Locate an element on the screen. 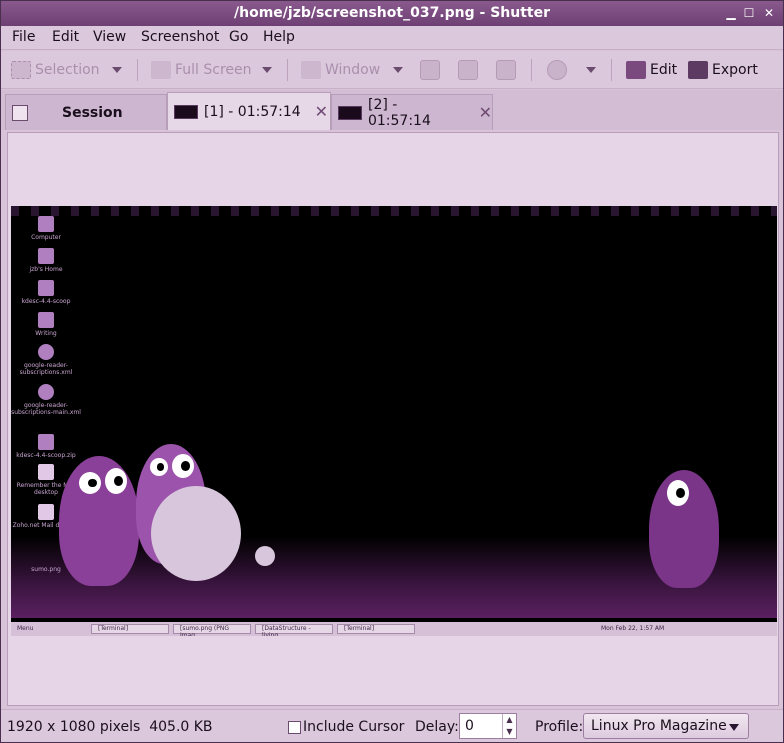  selection-label: Selection is located at coordinates (67, 70).